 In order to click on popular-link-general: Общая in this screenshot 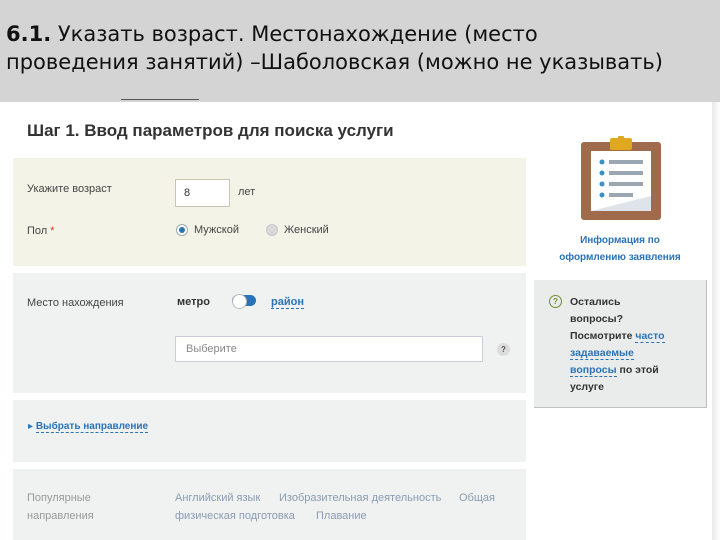, I will do `click(477, 498)`.